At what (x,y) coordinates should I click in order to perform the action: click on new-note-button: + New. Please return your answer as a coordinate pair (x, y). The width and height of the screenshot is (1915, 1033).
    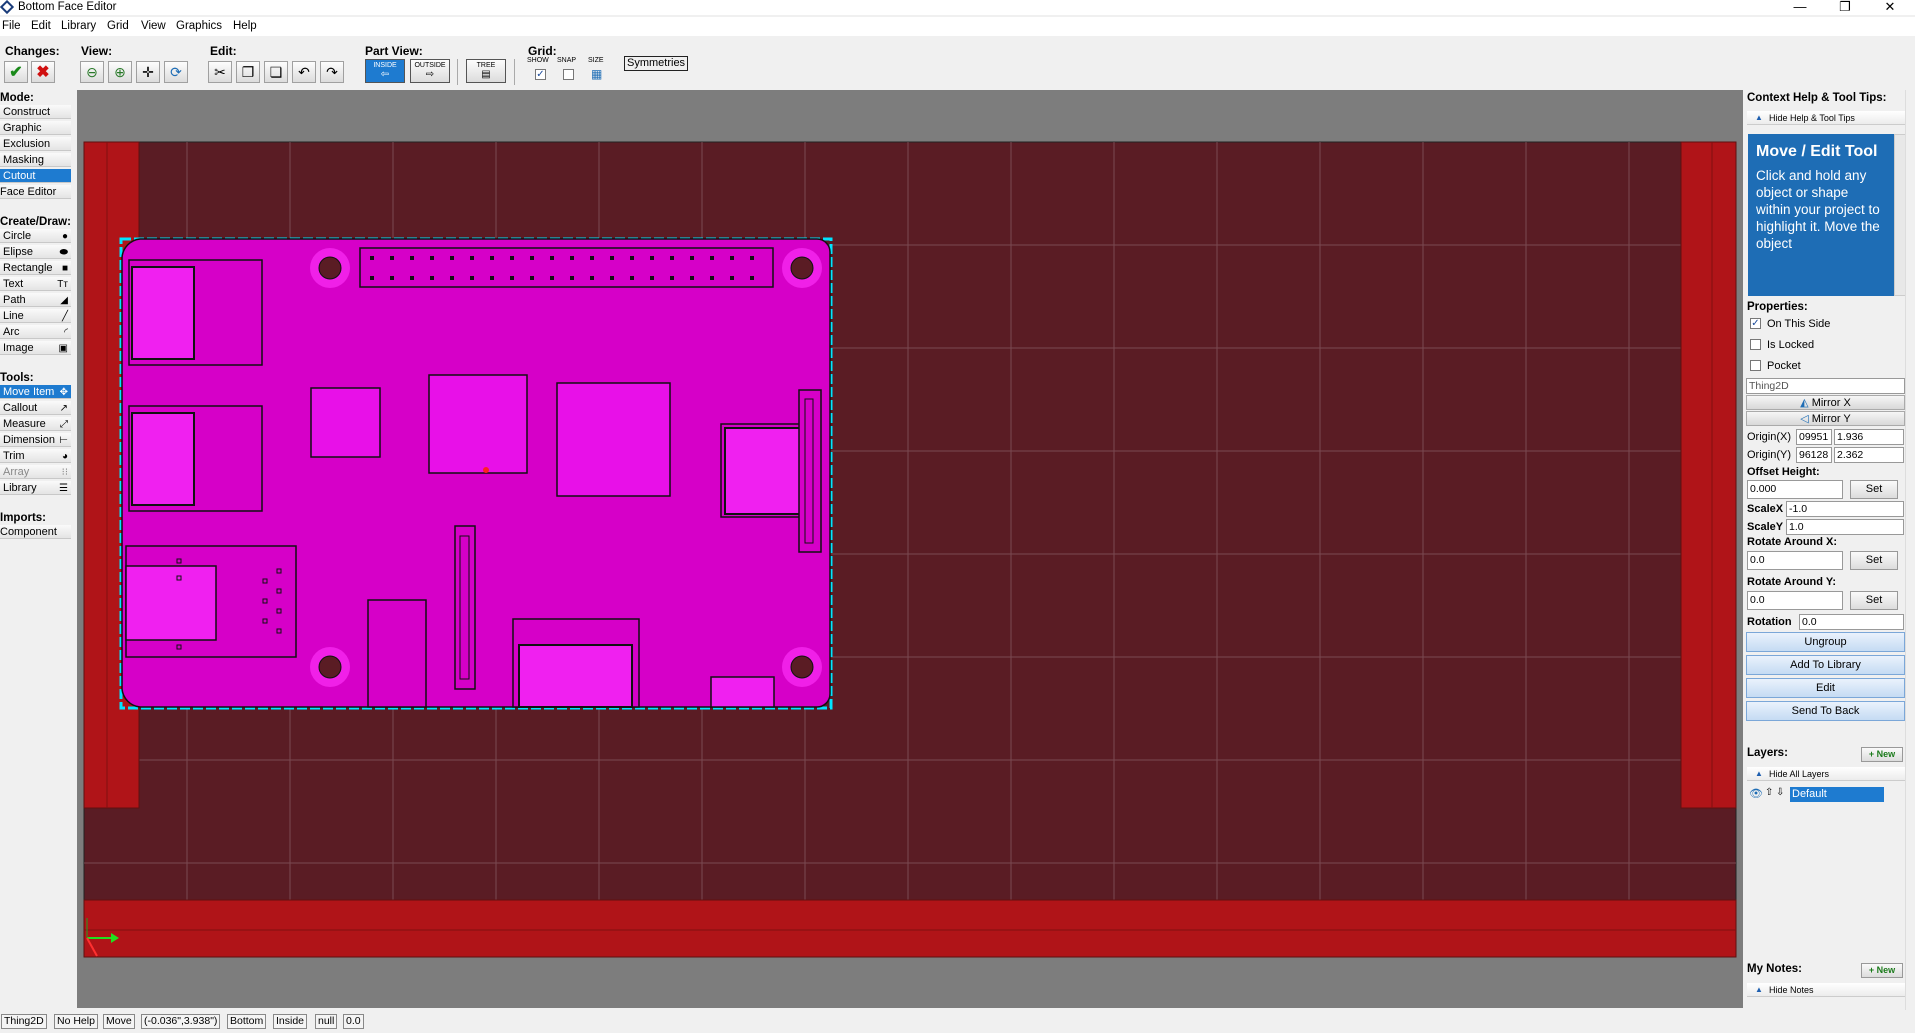
    Looking at the image, I should click on (1882, 970).